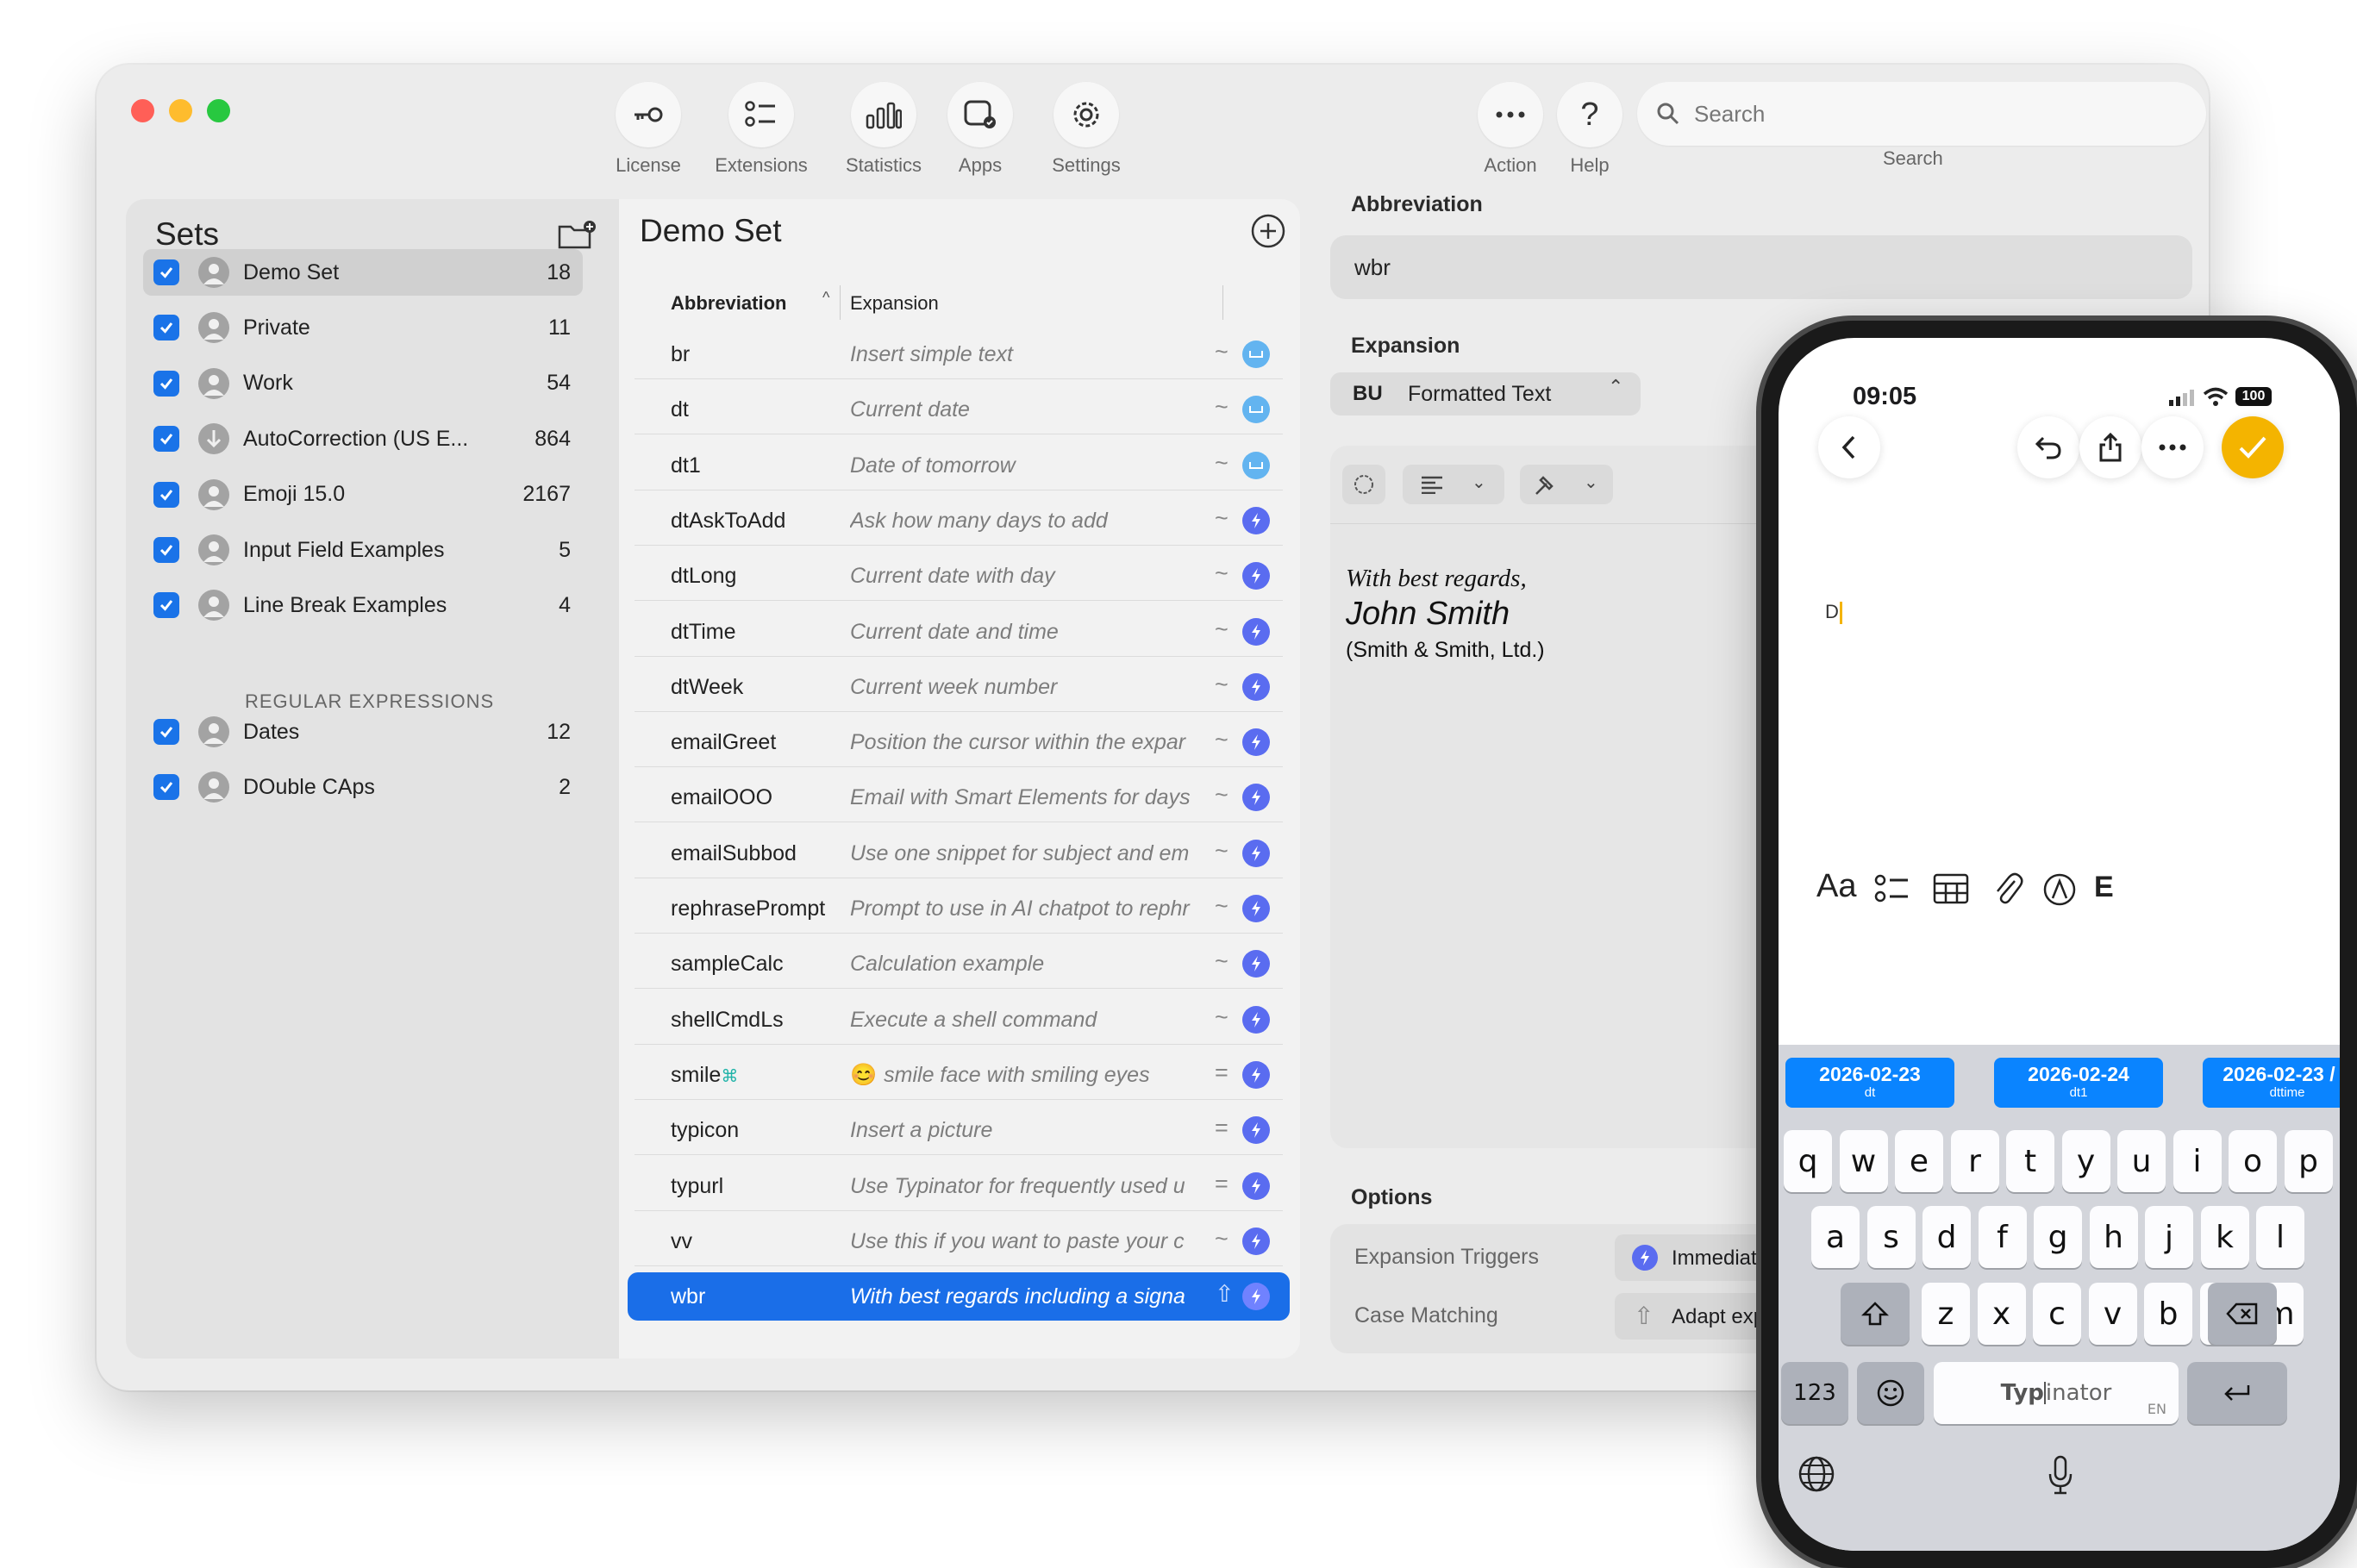  I want to click on minimize-window-button, so click(180, 110).